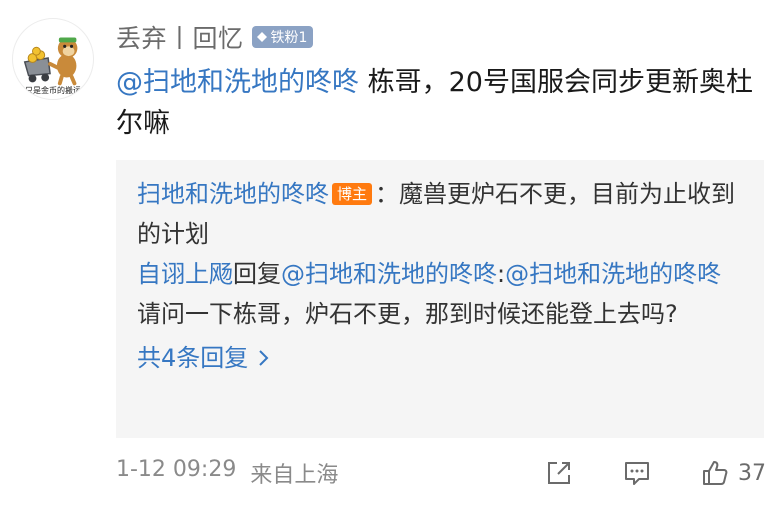 Image resolution: width=779 pixels, height=509 pixels. What do you see at coordinates (715, 473) in the screenshot?
I see `thumbs-up-icon` at bounding box center [715, 473].